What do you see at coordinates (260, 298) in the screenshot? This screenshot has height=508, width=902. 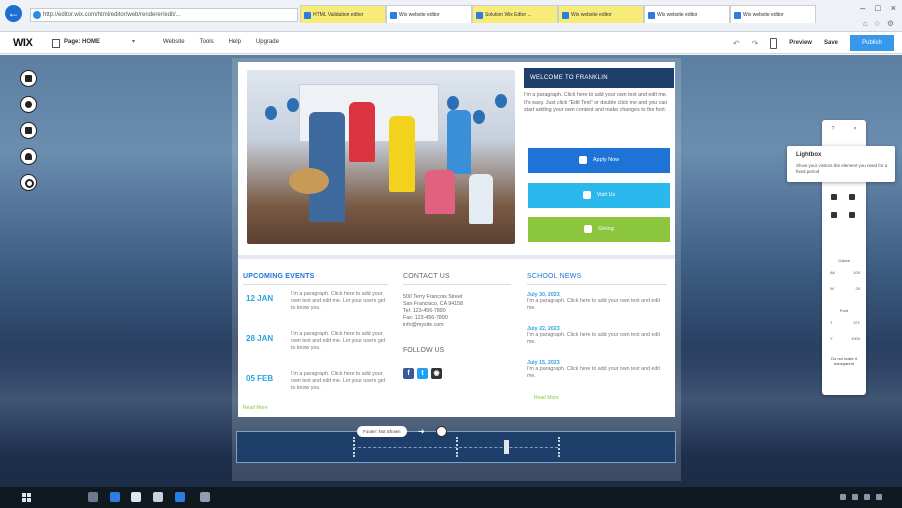 I see `event-date: 12 JAN` at bounding box center [260, 298].